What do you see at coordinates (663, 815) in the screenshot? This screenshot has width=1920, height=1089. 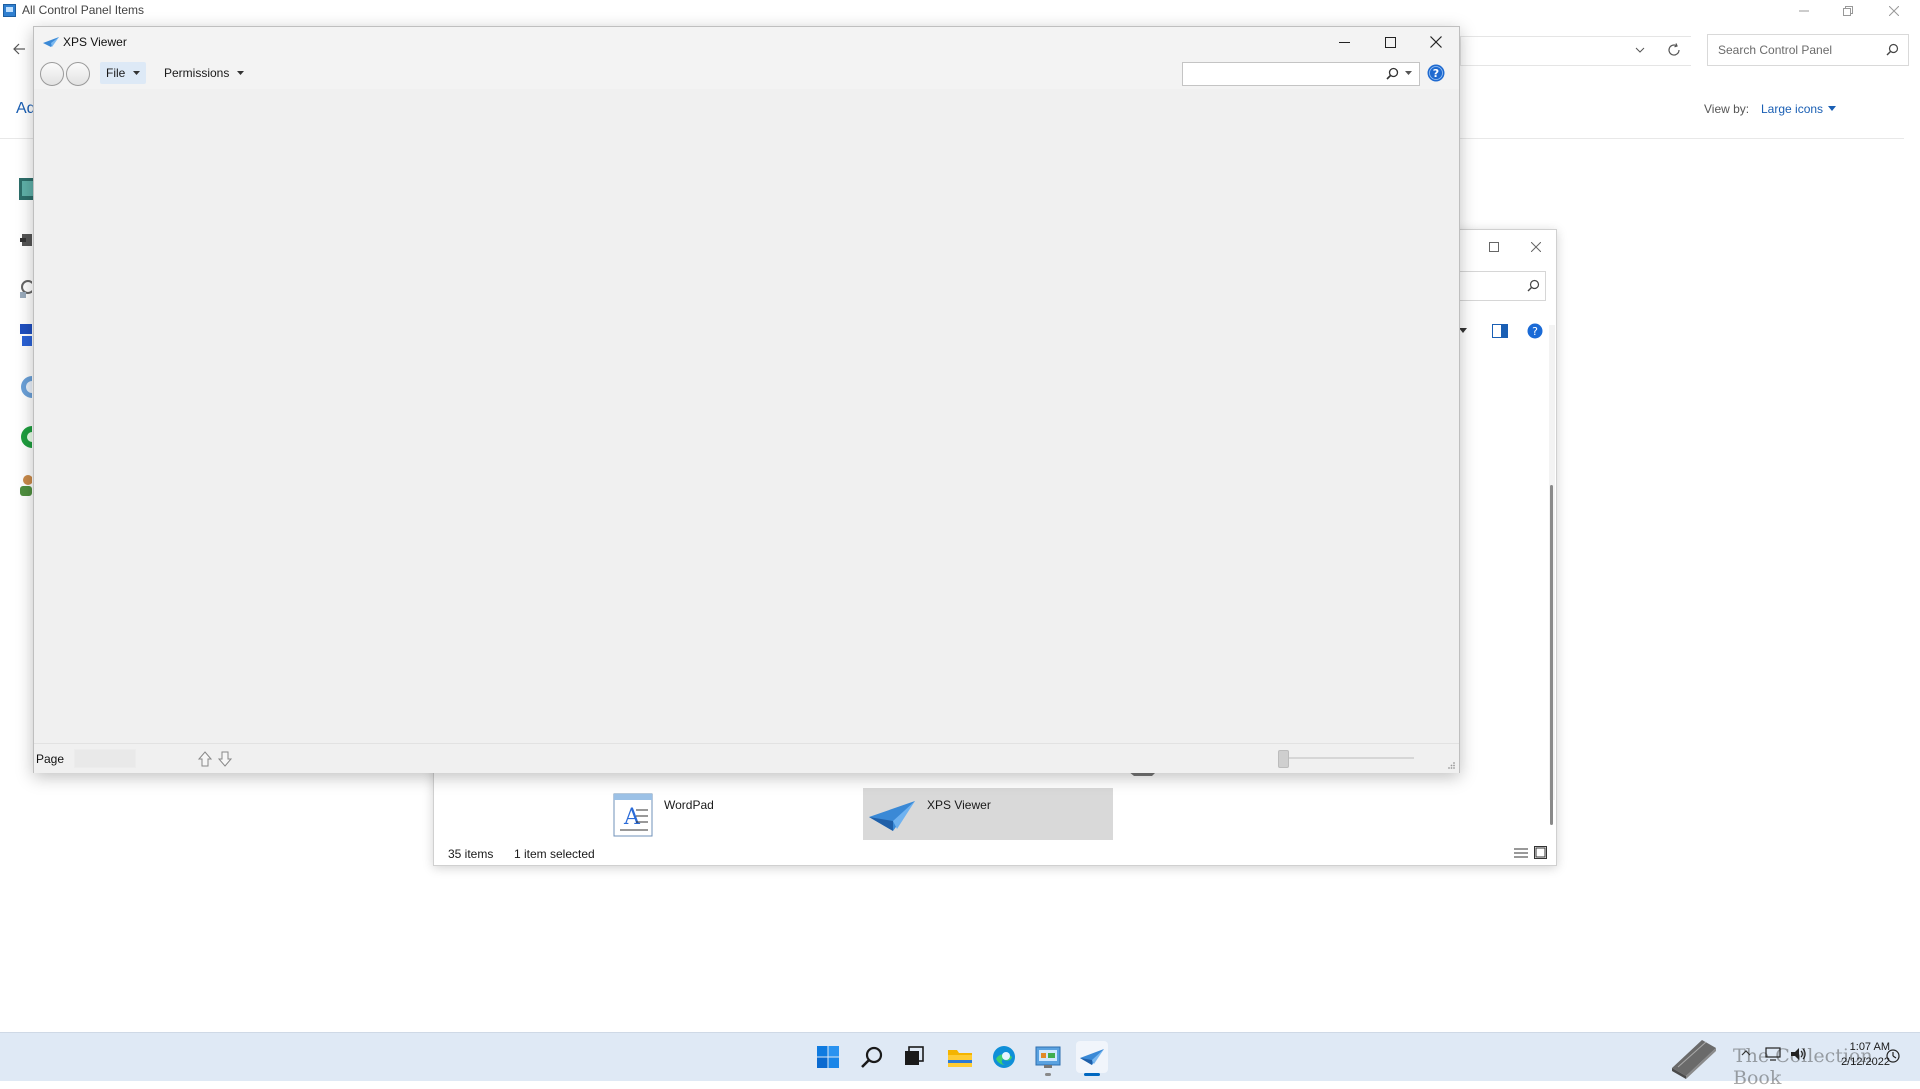 I see `list-item-wordpad: A WordPad` at bounding box center [663, 815].